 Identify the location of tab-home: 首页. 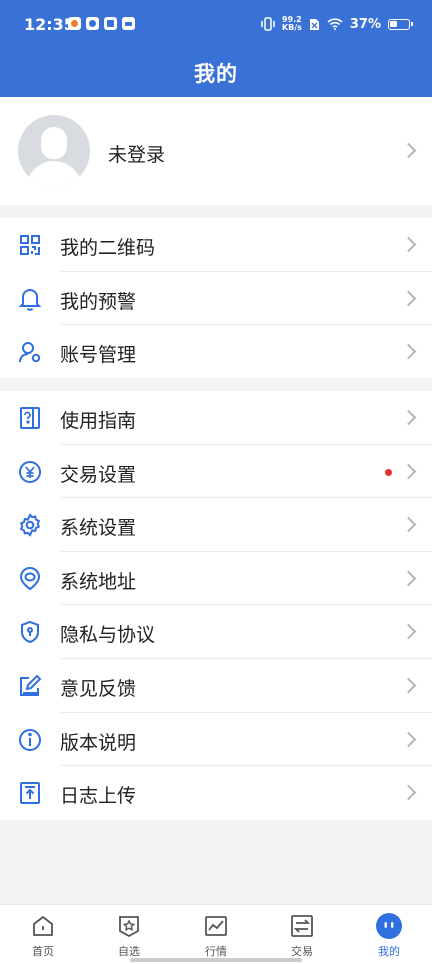
(43, 936).